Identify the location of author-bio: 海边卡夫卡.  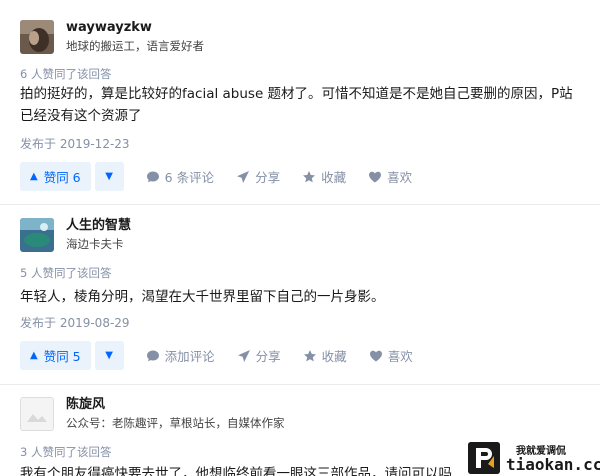
(95, 244).